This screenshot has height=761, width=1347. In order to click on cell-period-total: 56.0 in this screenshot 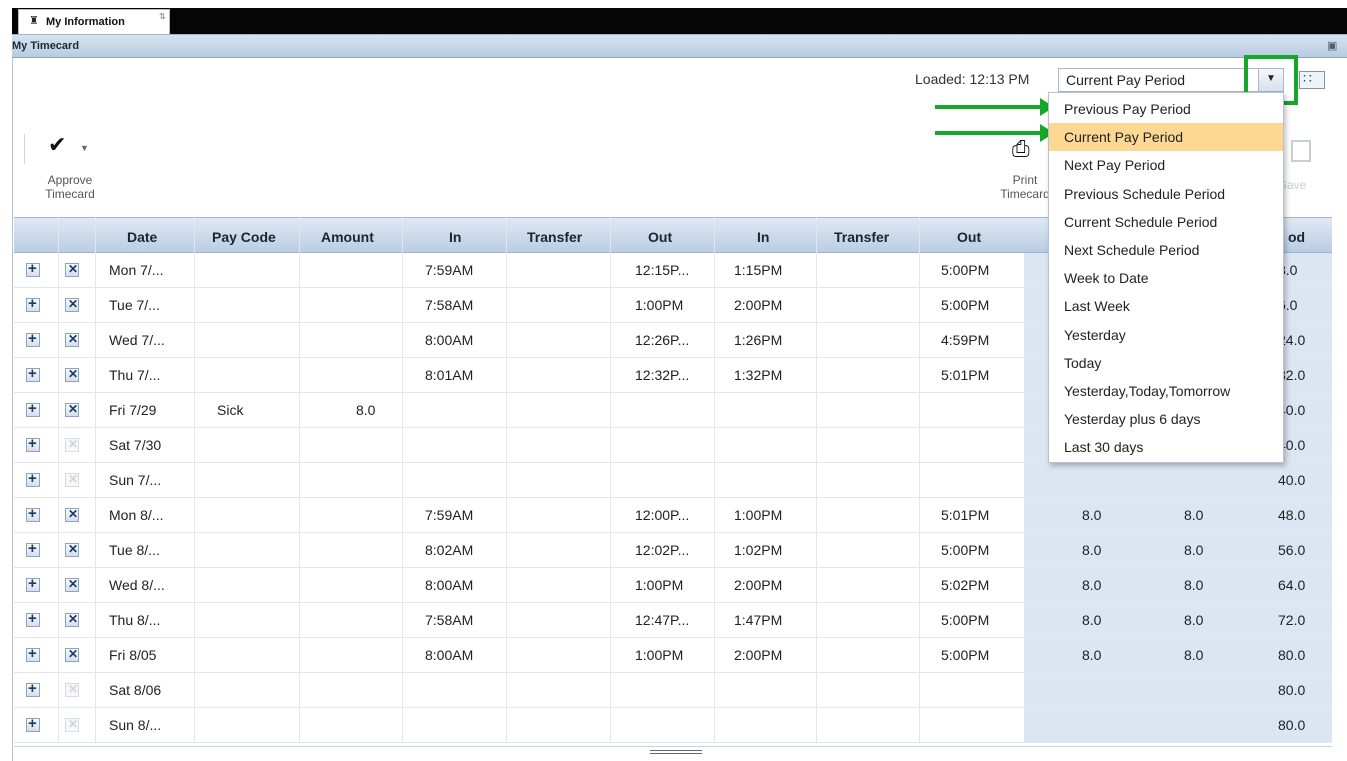, I will do `click(1291, 550)`.